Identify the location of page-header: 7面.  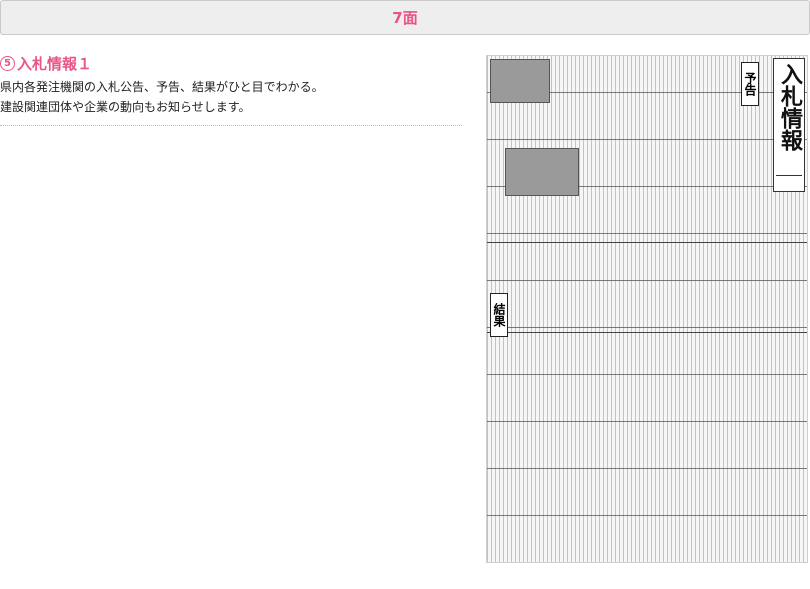
(405, 17).